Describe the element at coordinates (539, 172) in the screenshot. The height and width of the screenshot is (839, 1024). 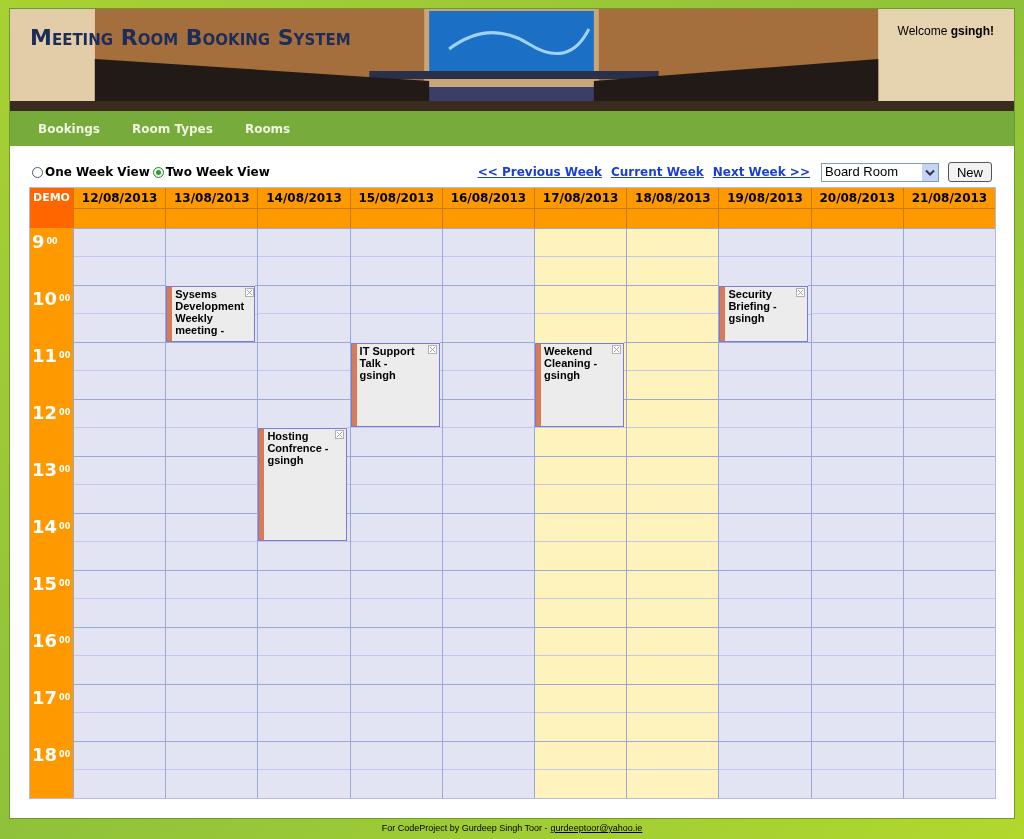
I see `week-link: << Previous Week` at that location.